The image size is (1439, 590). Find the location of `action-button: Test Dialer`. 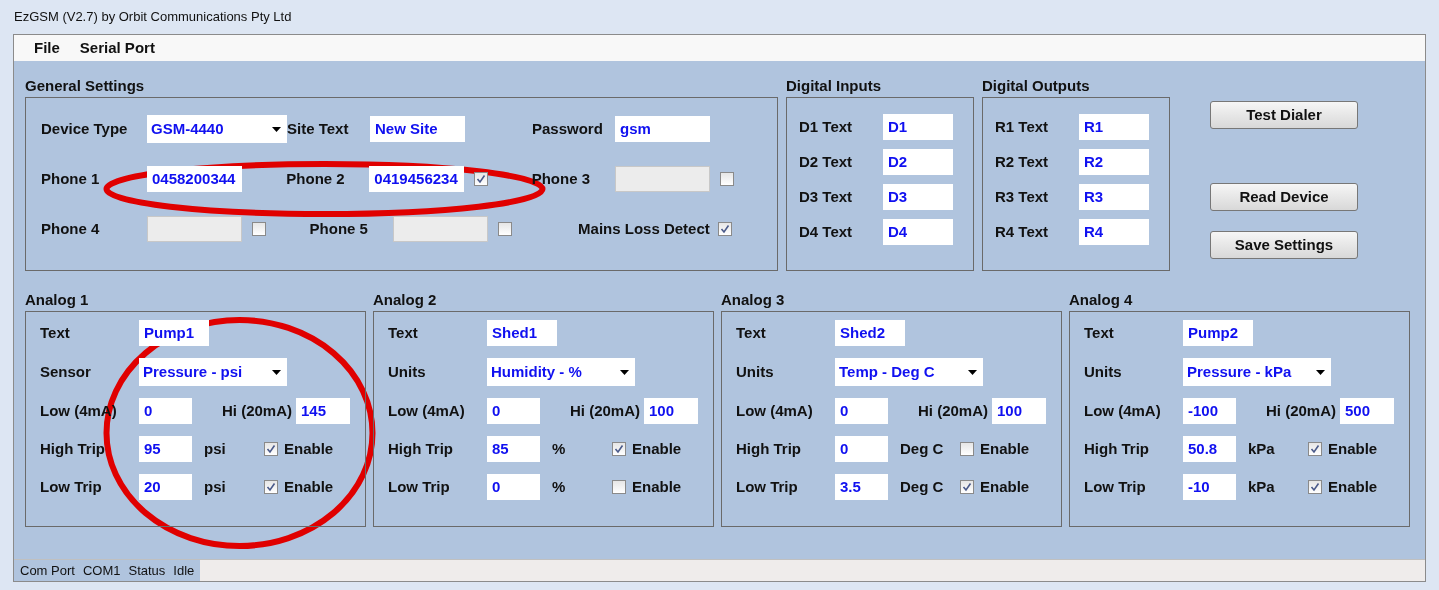

action-button: Test Dialer is located at coordinates (1284, 115).